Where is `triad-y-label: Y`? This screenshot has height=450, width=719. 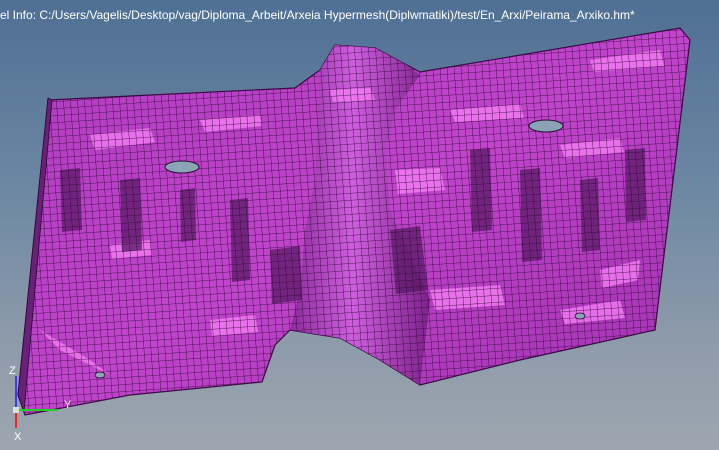 triad-y-label: Y is located at coordinates (68, 405).